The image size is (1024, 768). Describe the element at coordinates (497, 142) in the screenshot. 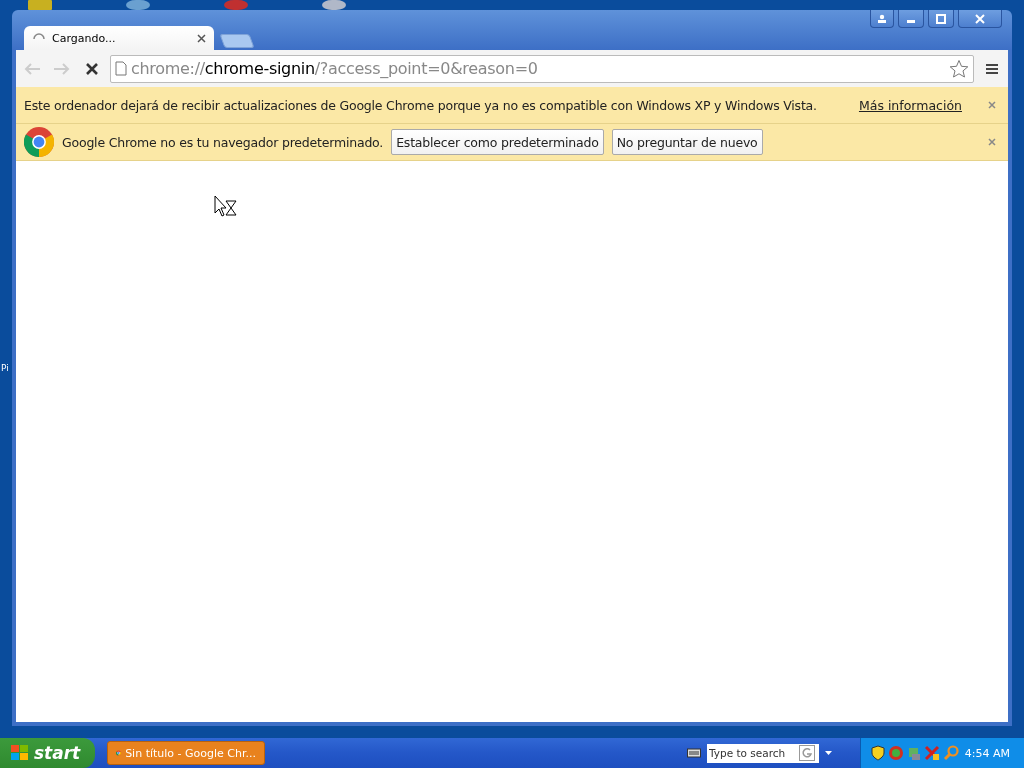

I see `infobar-button: Establecer como predeterminado` at that location.